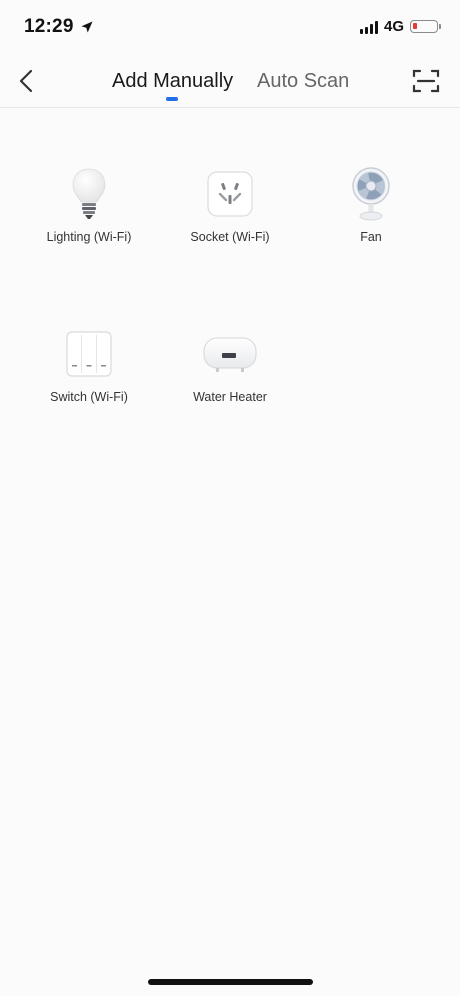  What do you see at coordinates (89, 354) in the screenshot?
I see `wall-switch-icon` at bounding box center [89, 354].